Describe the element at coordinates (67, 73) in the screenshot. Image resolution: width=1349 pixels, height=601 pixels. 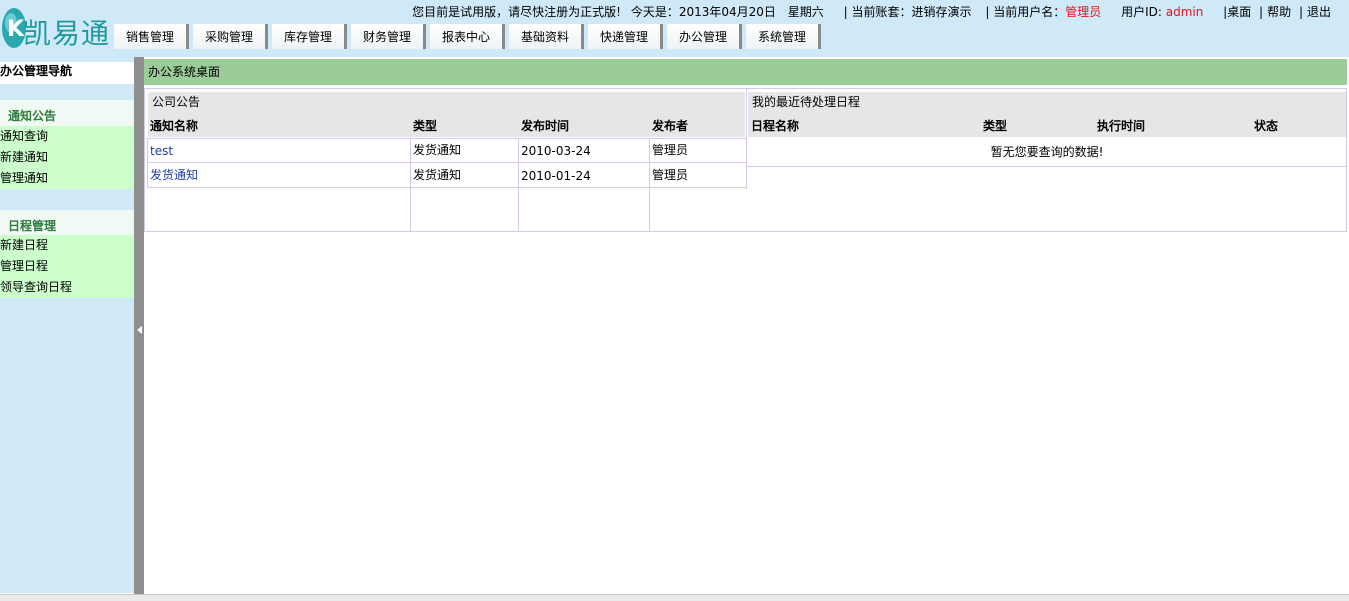
I see `sidebar-title: 办公管理导航` at that location.